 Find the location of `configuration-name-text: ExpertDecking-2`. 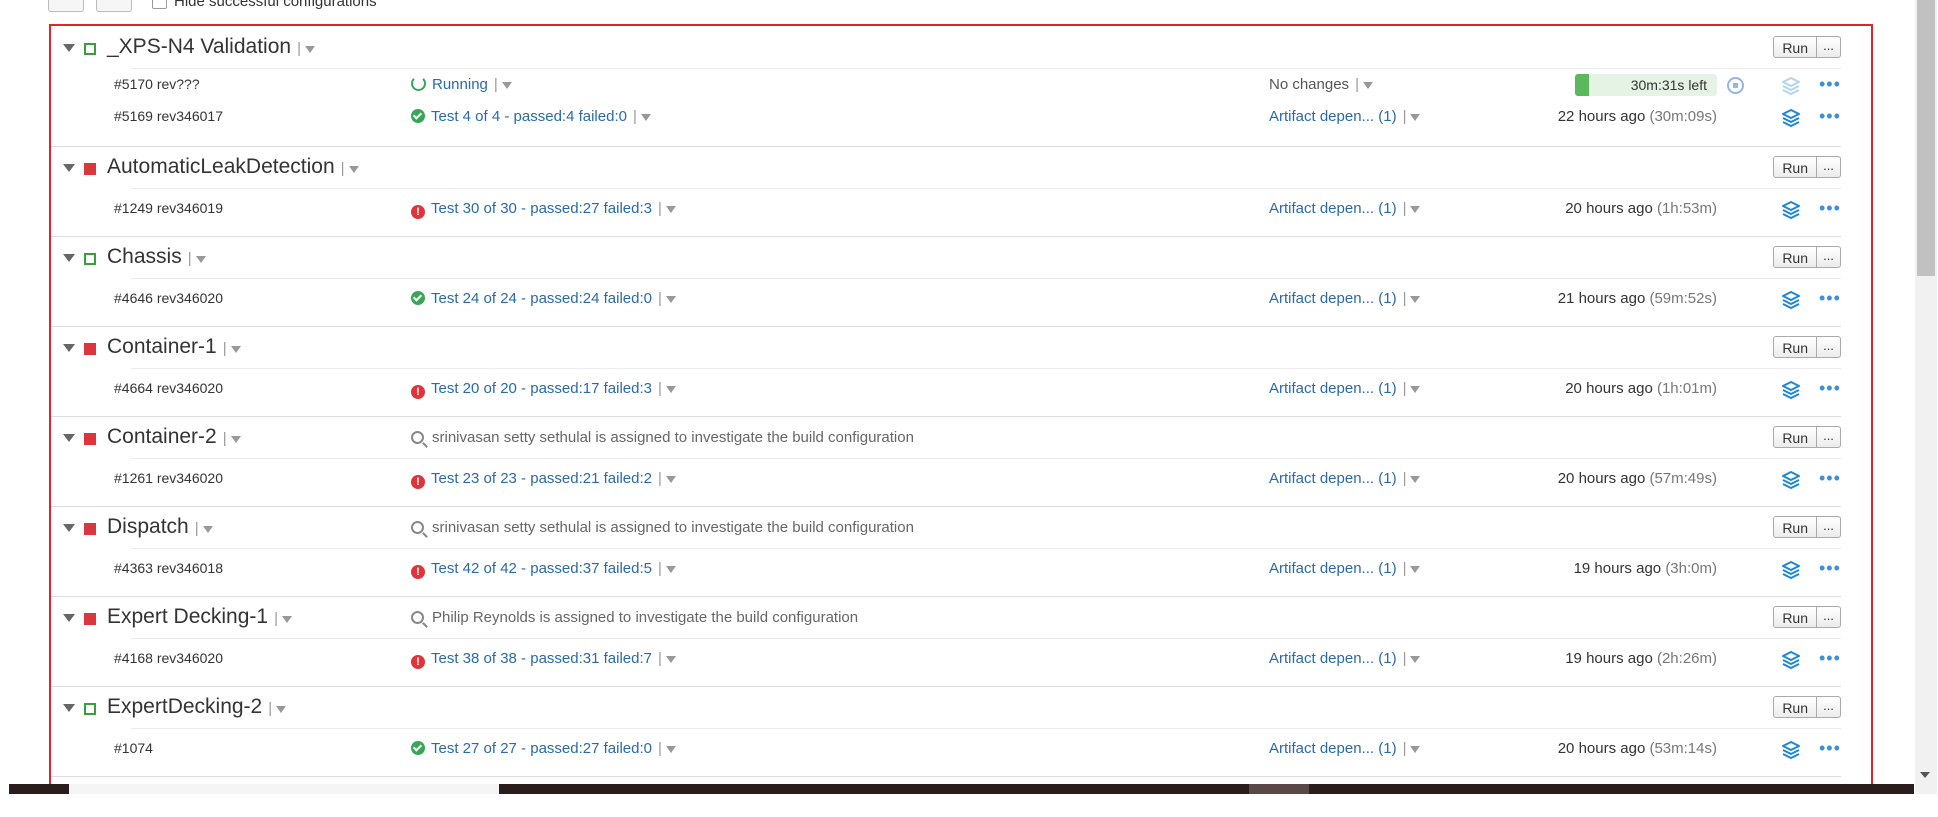

configuration-name-text: ExpertDecking-2 is located at coordinates (184, 706).